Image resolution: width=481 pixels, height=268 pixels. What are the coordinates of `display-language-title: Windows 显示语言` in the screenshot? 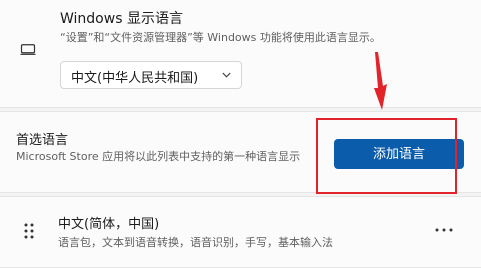 It's located at (121, 19).